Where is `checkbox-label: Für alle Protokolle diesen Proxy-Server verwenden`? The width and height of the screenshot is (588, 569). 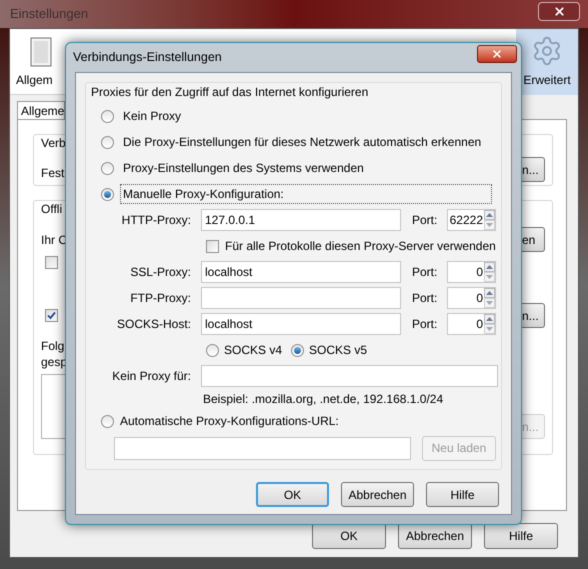
checkbox-label: Für alle Protokolle diesen Proxy-Server verwenden is located at coordinates (360, 246).